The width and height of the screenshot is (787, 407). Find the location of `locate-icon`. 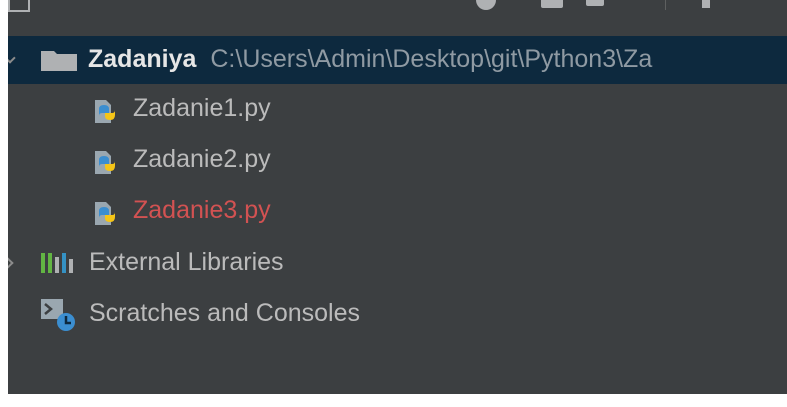

locate-icon is located at coordinates (486, 5).